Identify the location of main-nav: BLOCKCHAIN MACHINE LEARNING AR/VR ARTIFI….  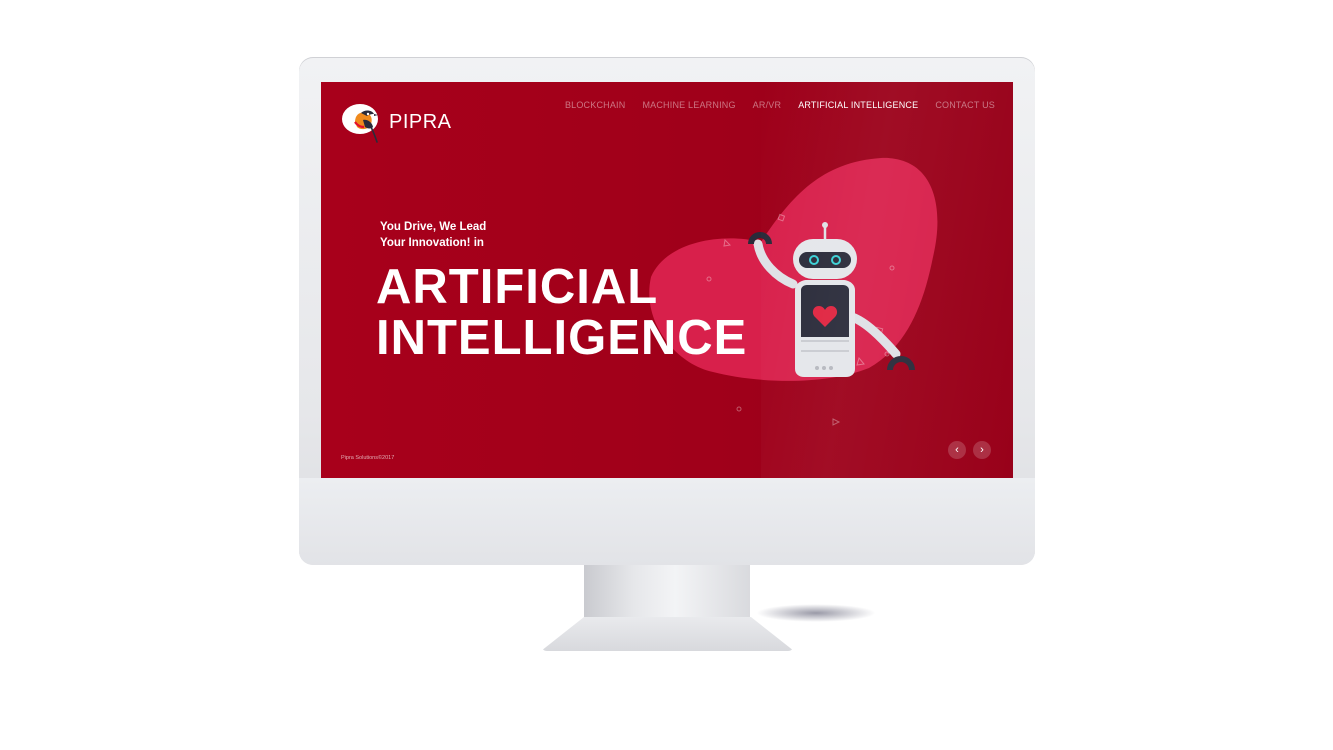
(780, 105).